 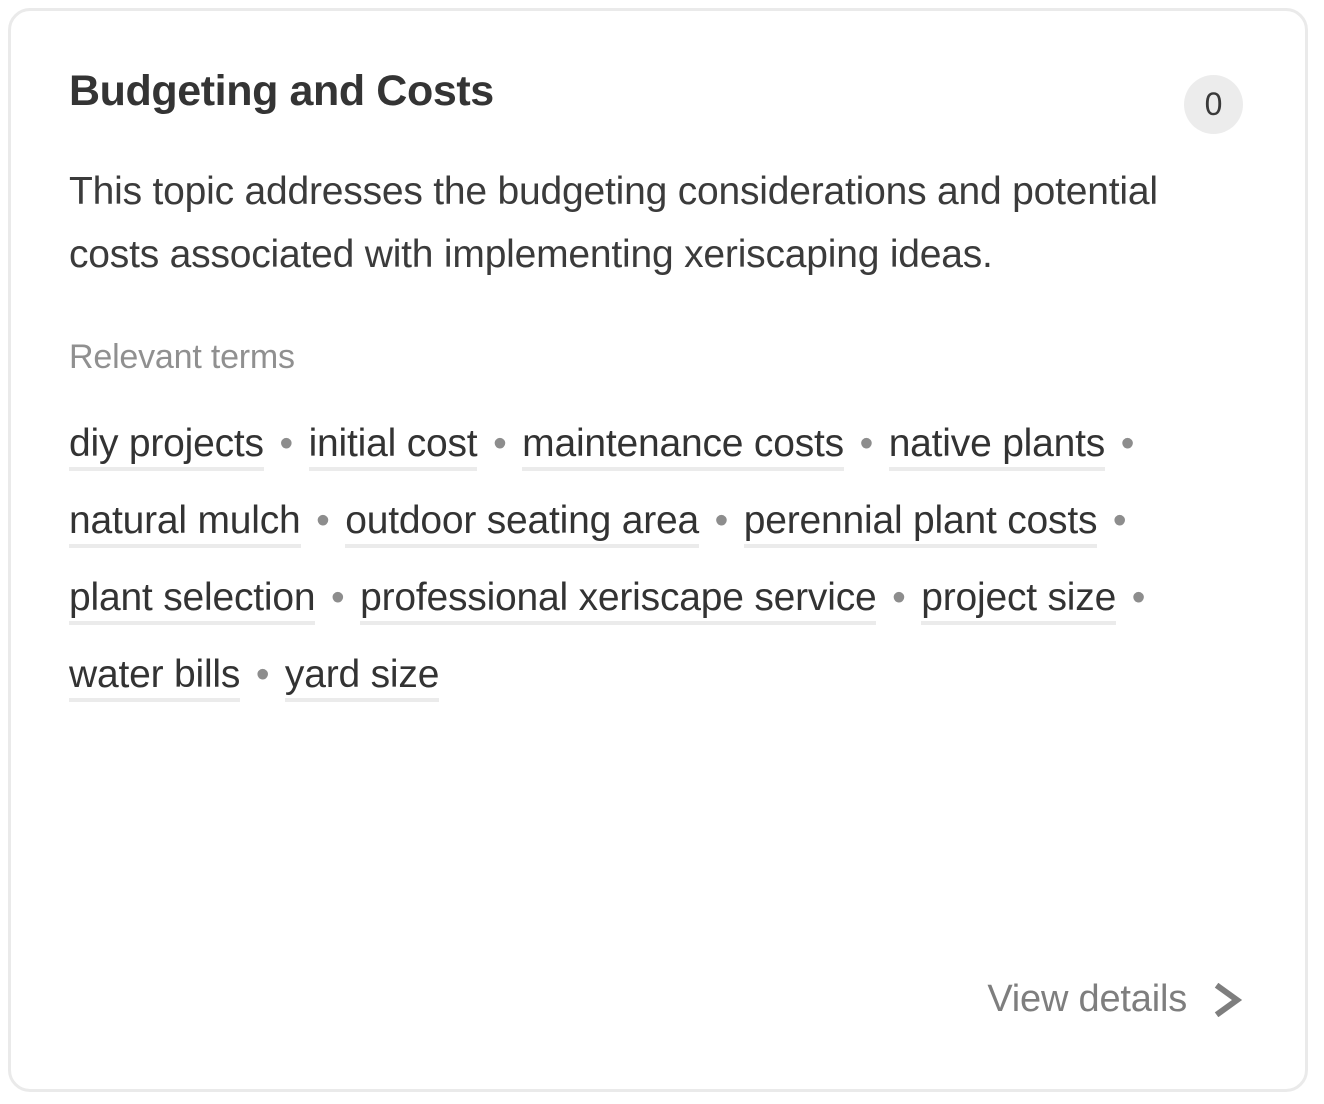 What do you see at coordinates (1018, 600) in the screenshot?
I see `relevant-term: project size` at bounding box center [1018, 600].